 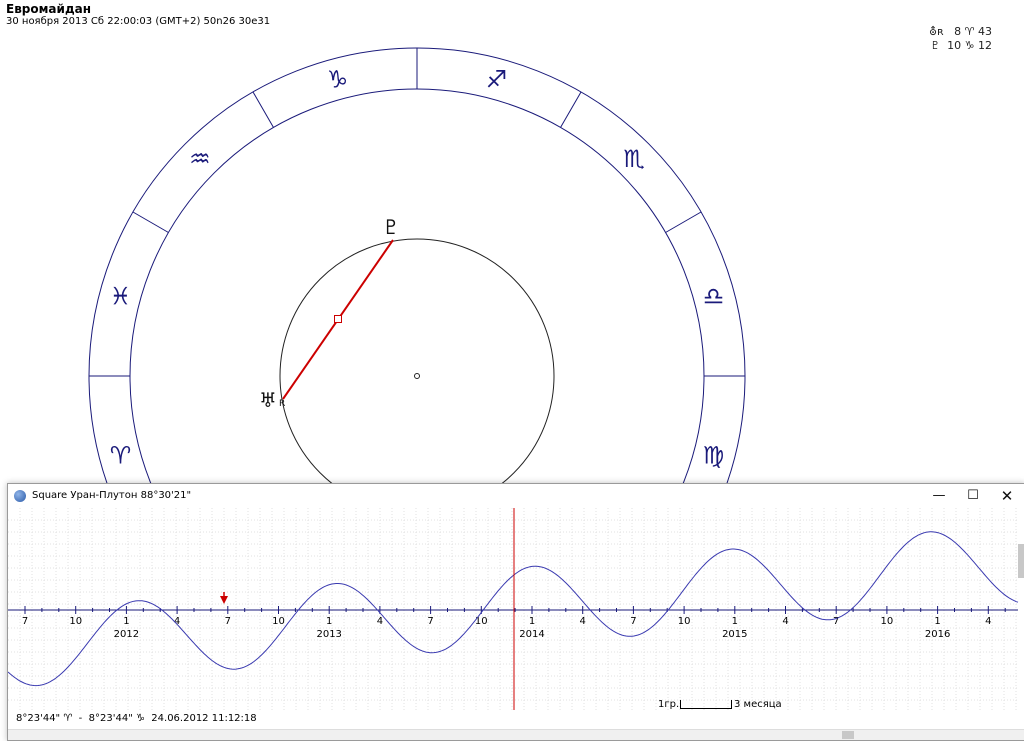 What do you see at coordinates (706, 704) in the screenshot?
I see `scale-bar` at bounding box center [706, 704].